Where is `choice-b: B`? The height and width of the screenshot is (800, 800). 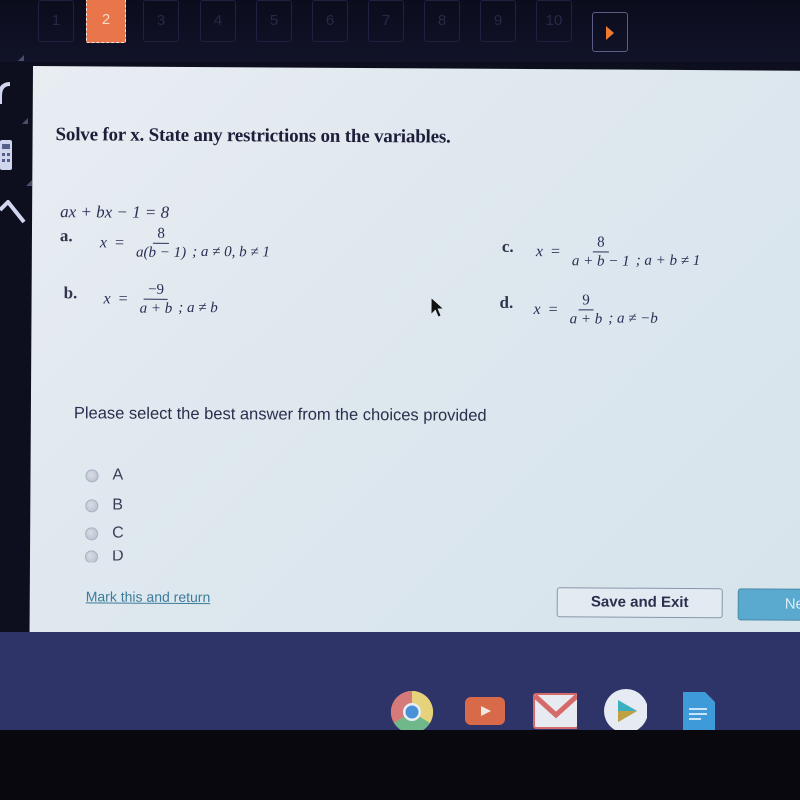 choice-b: B is located at coordinates (104, 505).